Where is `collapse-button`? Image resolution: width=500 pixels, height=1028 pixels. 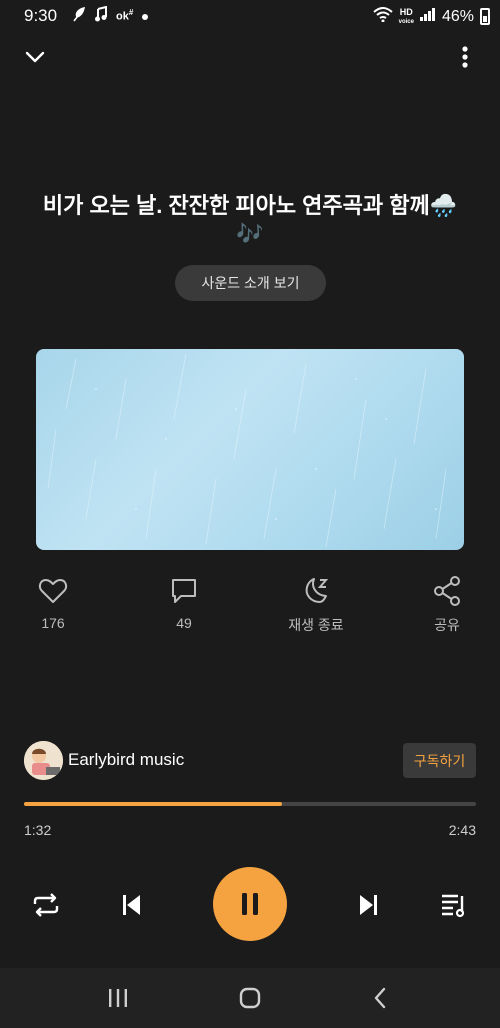
collapse-button is located at coordinates (35, 57).